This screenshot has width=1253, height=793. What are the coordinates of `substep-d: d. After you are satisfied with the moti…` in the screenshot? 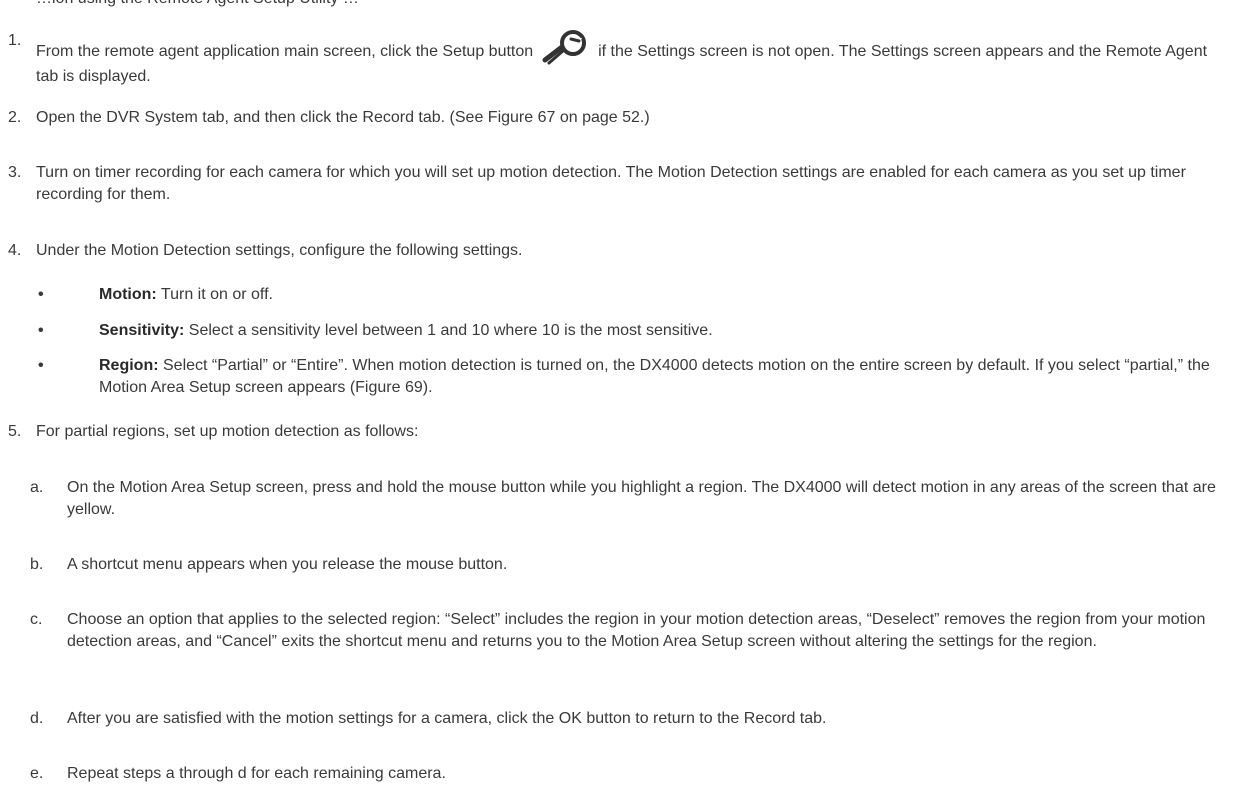 It's located at (630, 719).